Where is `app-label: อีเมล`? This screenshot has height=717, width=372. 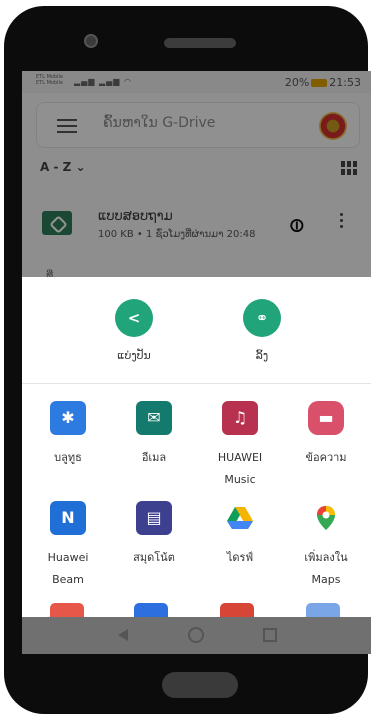 app-label: อีเมล is located at coordinates (154, 457).